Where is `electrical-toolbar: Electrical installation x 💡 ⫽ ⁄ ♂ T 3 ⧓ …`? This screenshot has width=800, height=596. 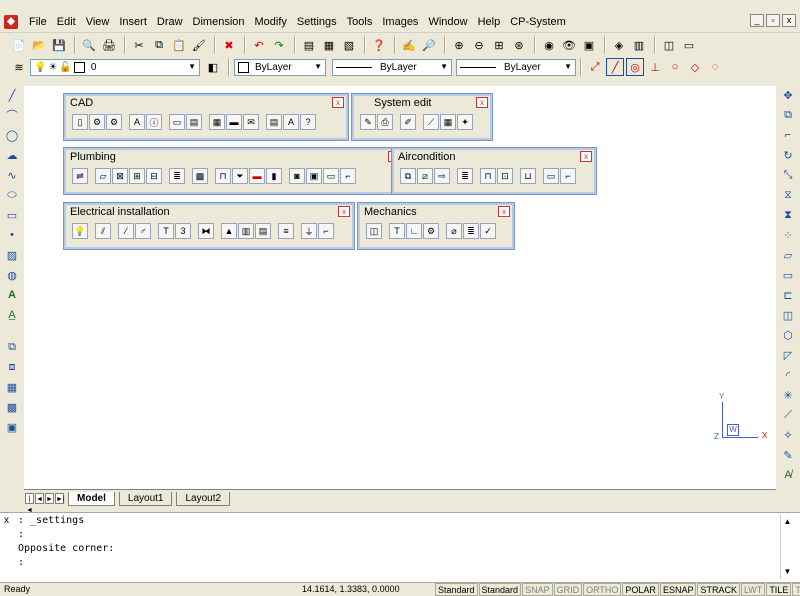
electrical-toolbar: Electrical installation x 💡 ⫽ ⁄ ♂ T 3 ⧓ … is located at coordinates (209, 226).